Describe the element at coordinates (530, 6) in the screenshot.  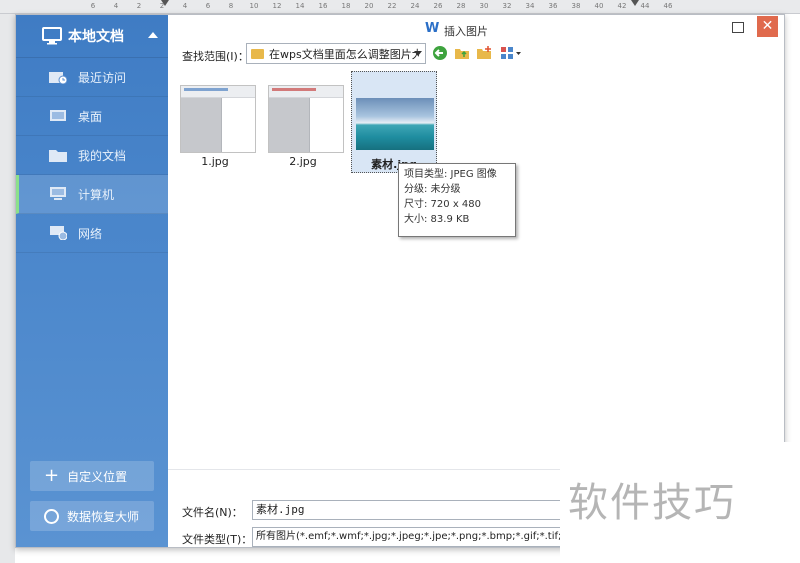
I see `ruler-tick-label: 34` at that location.